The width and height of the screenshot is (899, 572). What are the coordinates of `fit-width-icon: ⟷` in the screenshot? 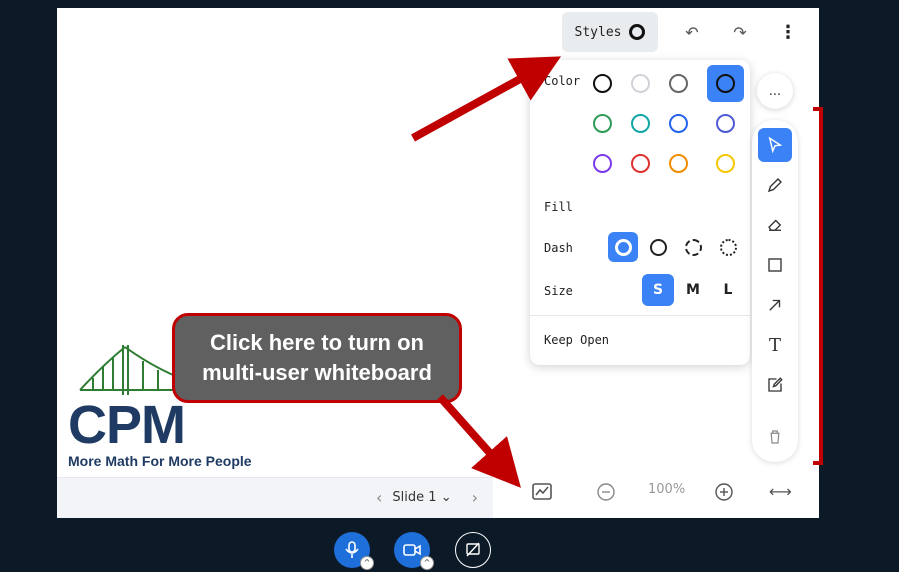 It's located at (780, 491).